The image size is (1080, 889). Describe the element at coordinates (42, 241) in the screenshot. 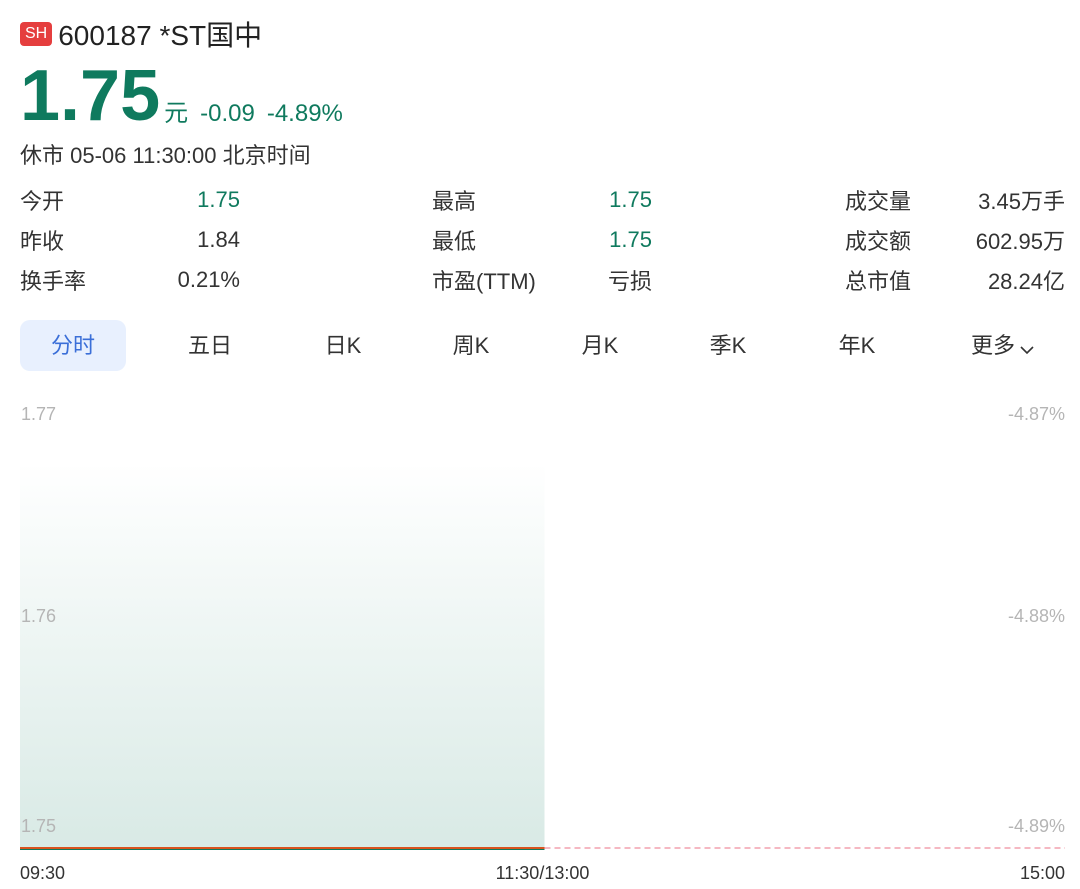

I see `stat-label-prev-close: 昨收` at that location.